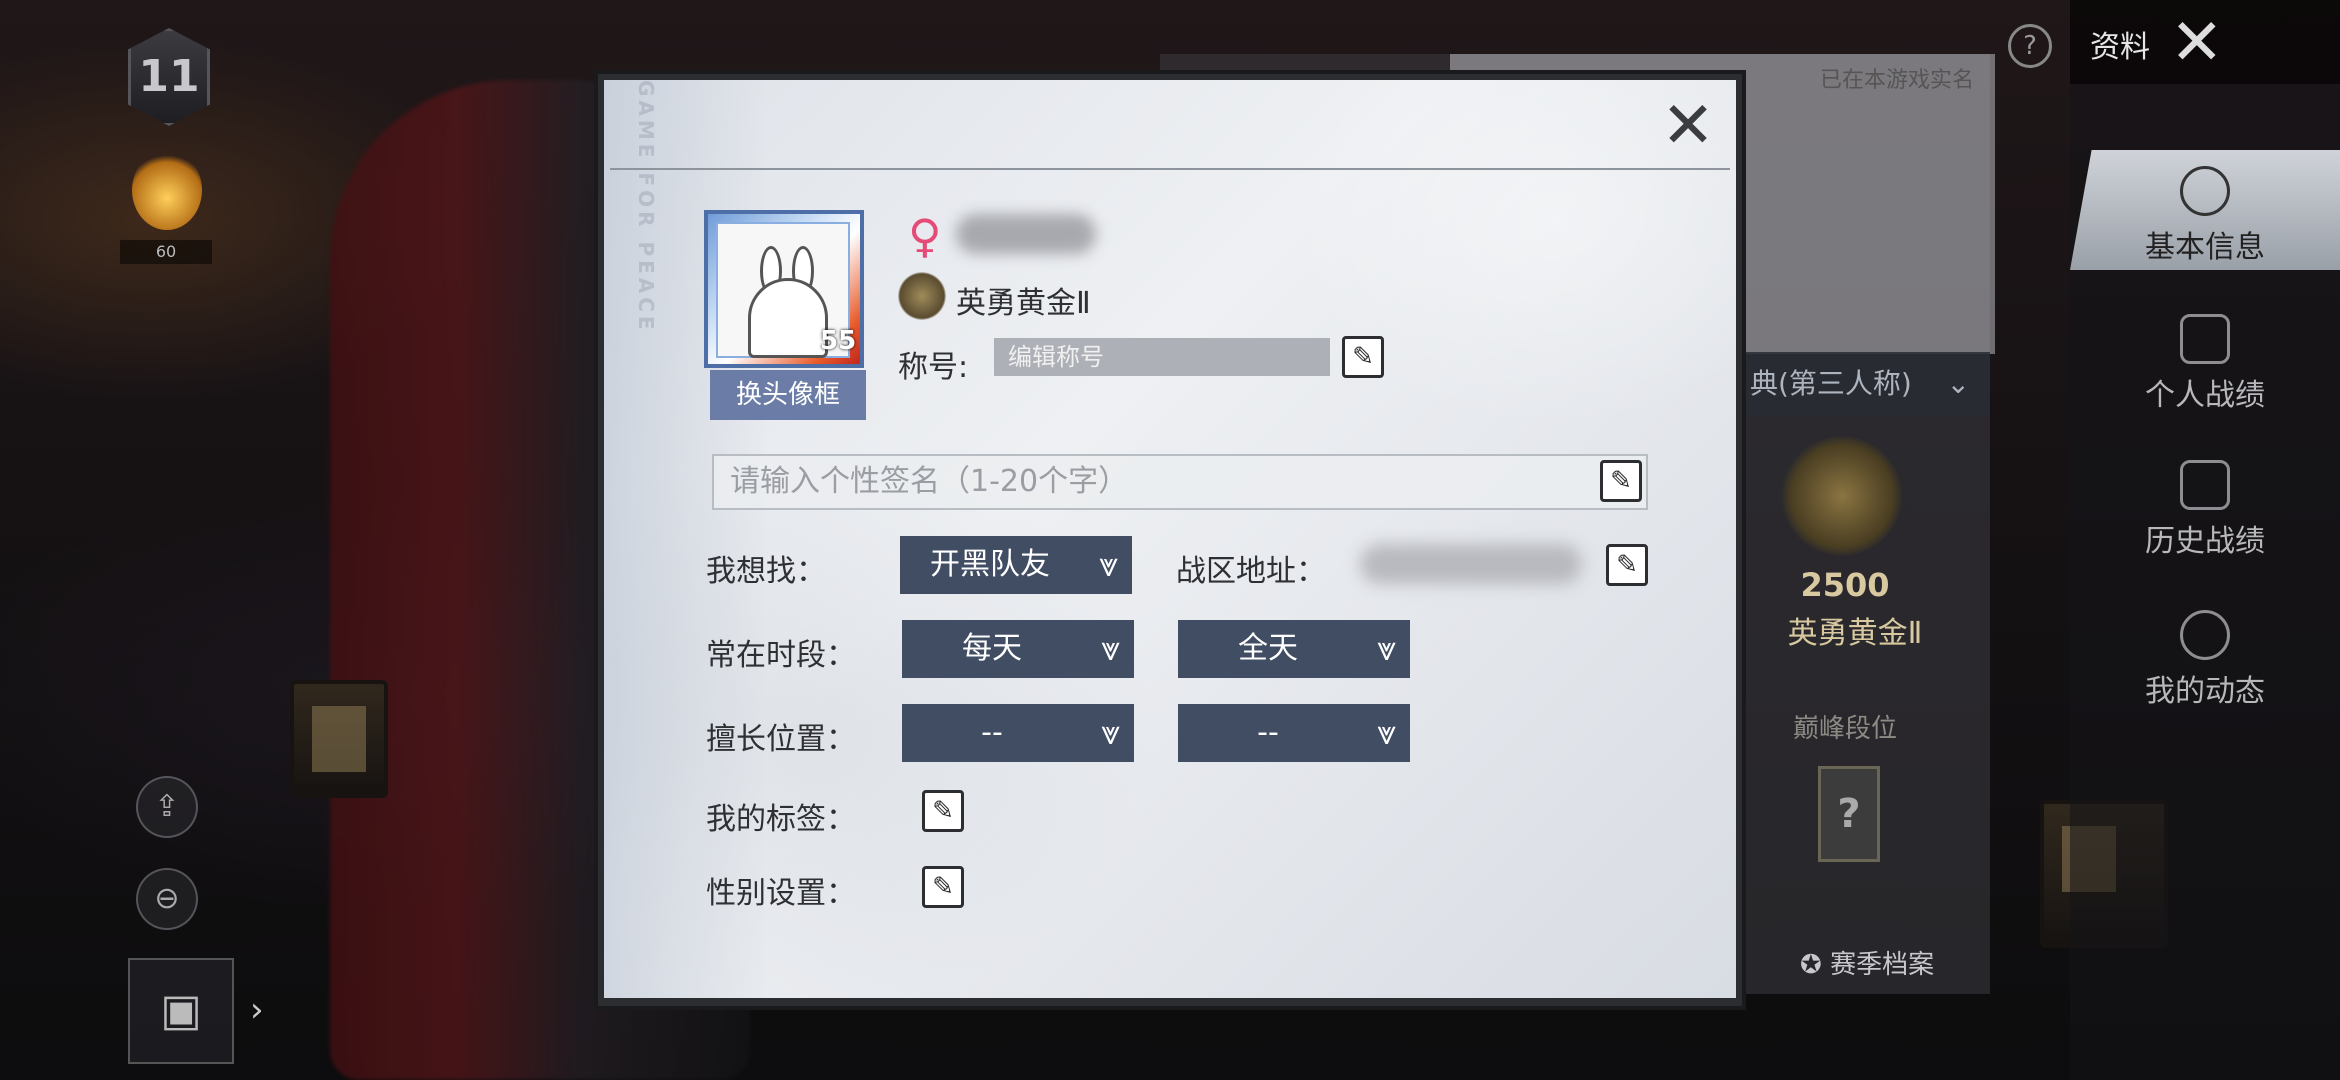 This screenshot has height=1080, width=2340. I want to click on position-primary-dropdown: -- ⩔, so click(1018, 733).